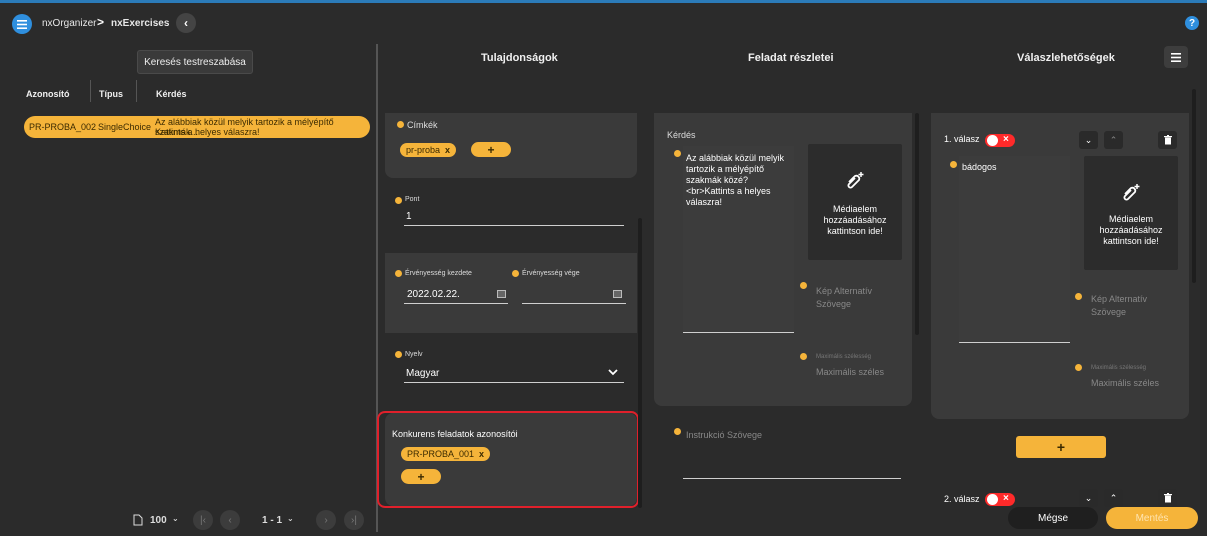  What do you see at coordinates (63, 127) in the screenshot?
I see `row-id: PR-PROBA_002` at bounding box center [63, 127].